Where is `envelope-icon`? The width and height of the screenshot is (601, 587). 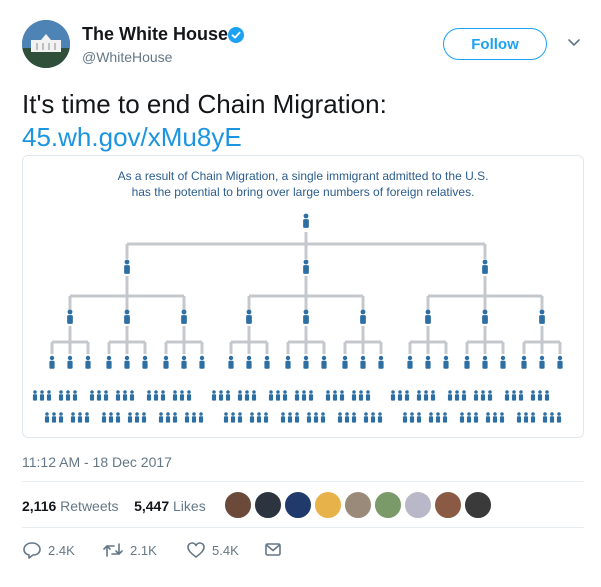 envelope-icon is located at coordinates (273, 549).